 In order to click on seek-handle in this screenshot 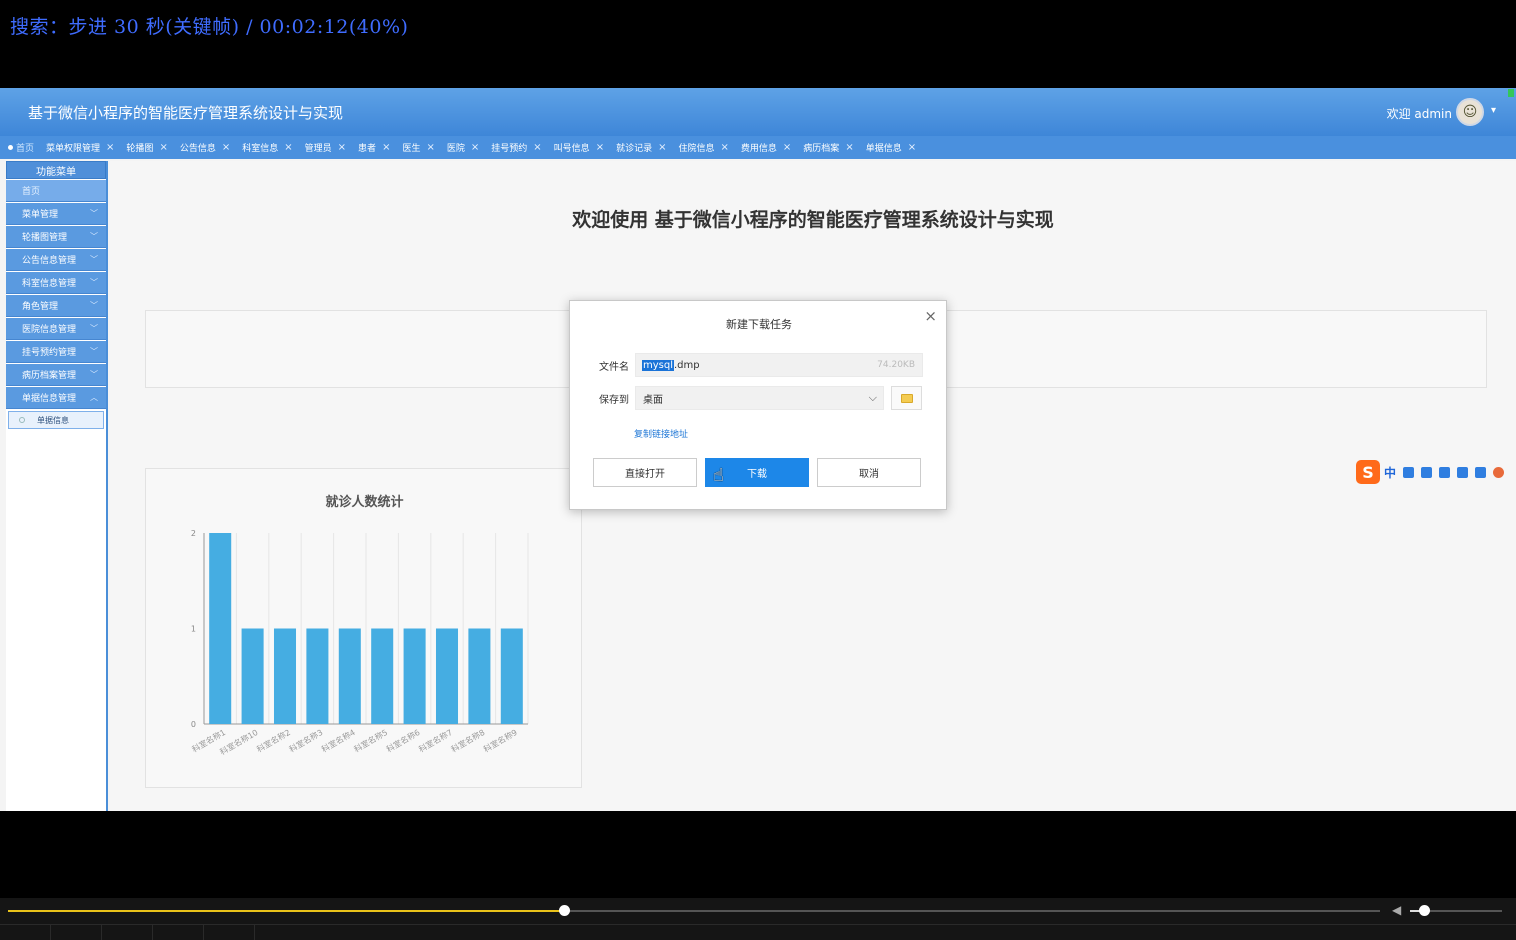, I will do `click(564, 910)`.